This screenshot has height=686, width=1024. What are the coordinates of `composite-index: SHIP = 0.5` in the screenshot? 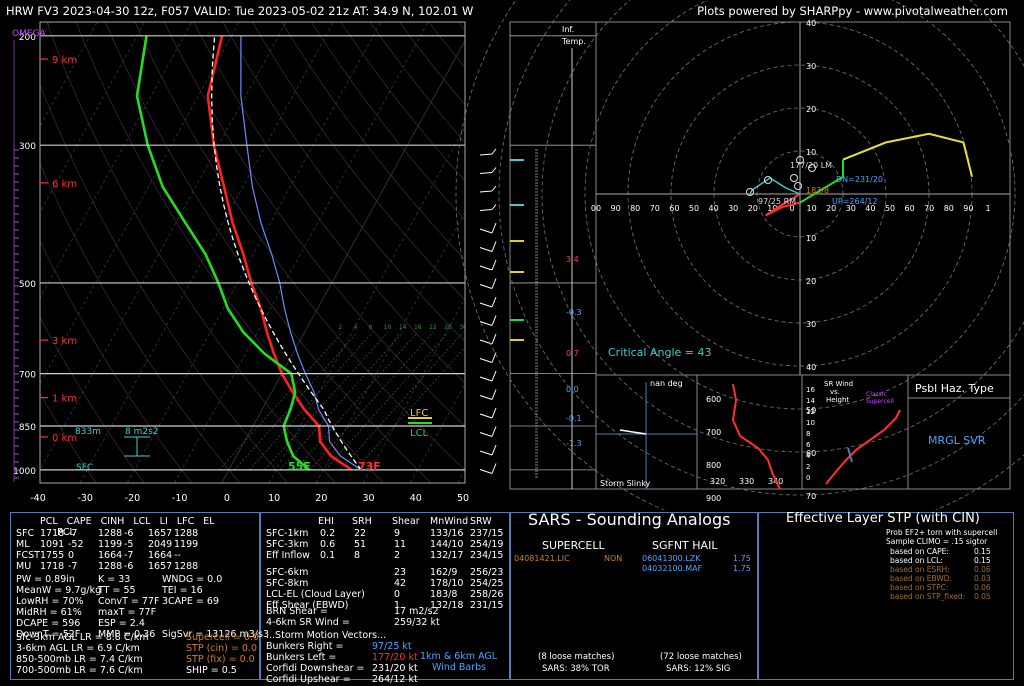 It's located at (211, 670).